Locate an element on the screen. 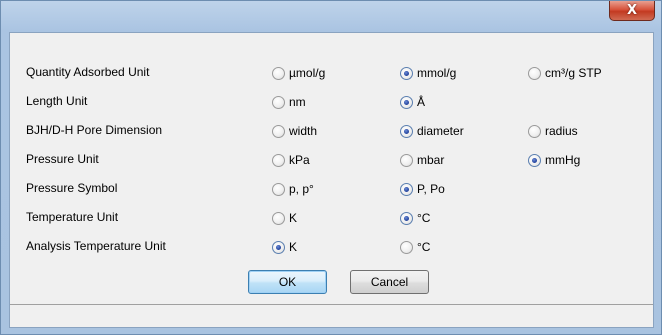 This screenshot has height=335, width=662. close-icon: X is located at coordinates (632, 10).